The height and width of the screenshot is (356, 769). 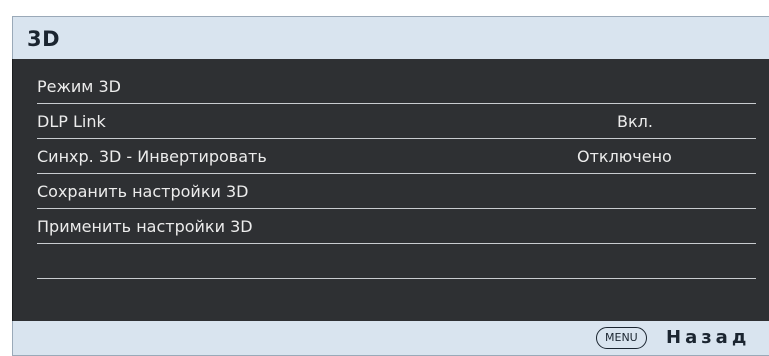 I want to click on menu-item-apply-3d-settings: Применить настройки 3D, so click(x=396, y=226).